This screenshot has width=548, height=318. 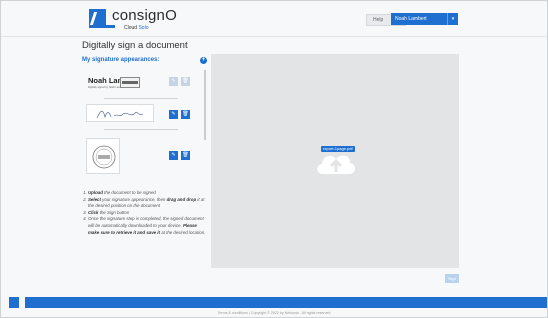 I want to click on logo-text: consignO, so click(x=144, y=15).